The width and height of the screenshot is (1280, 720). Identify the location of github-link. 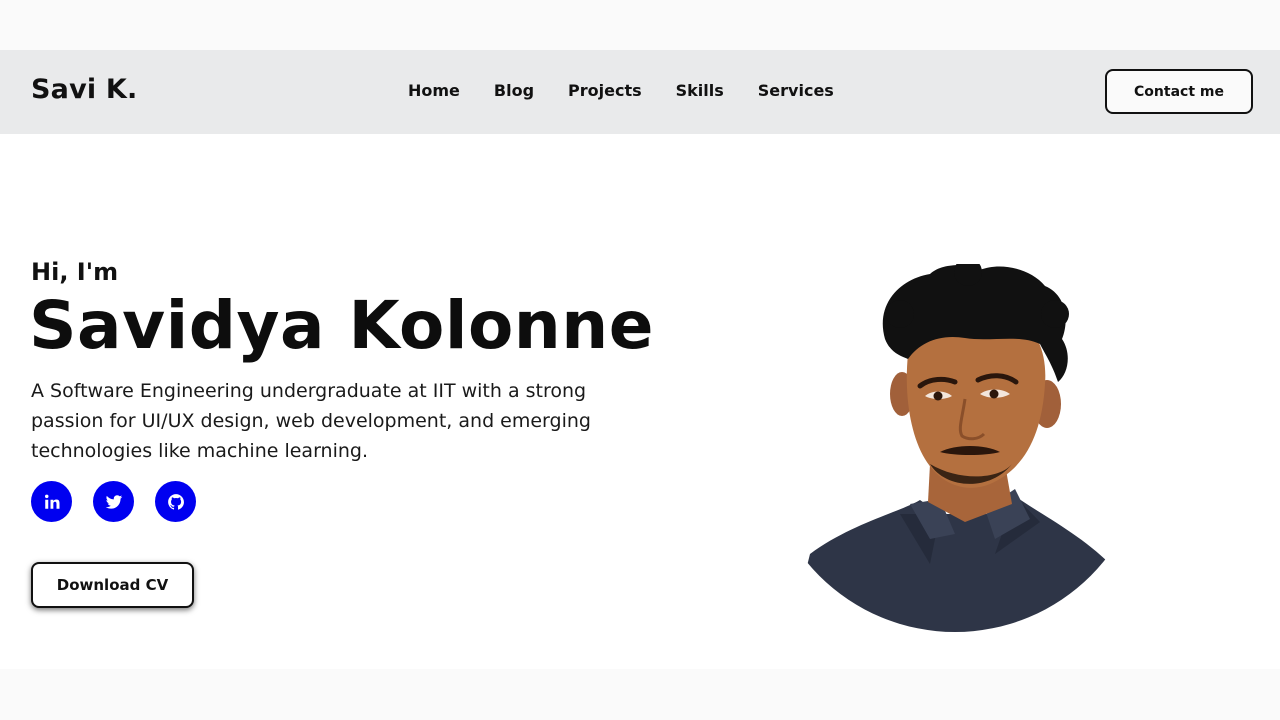
(175, 501).